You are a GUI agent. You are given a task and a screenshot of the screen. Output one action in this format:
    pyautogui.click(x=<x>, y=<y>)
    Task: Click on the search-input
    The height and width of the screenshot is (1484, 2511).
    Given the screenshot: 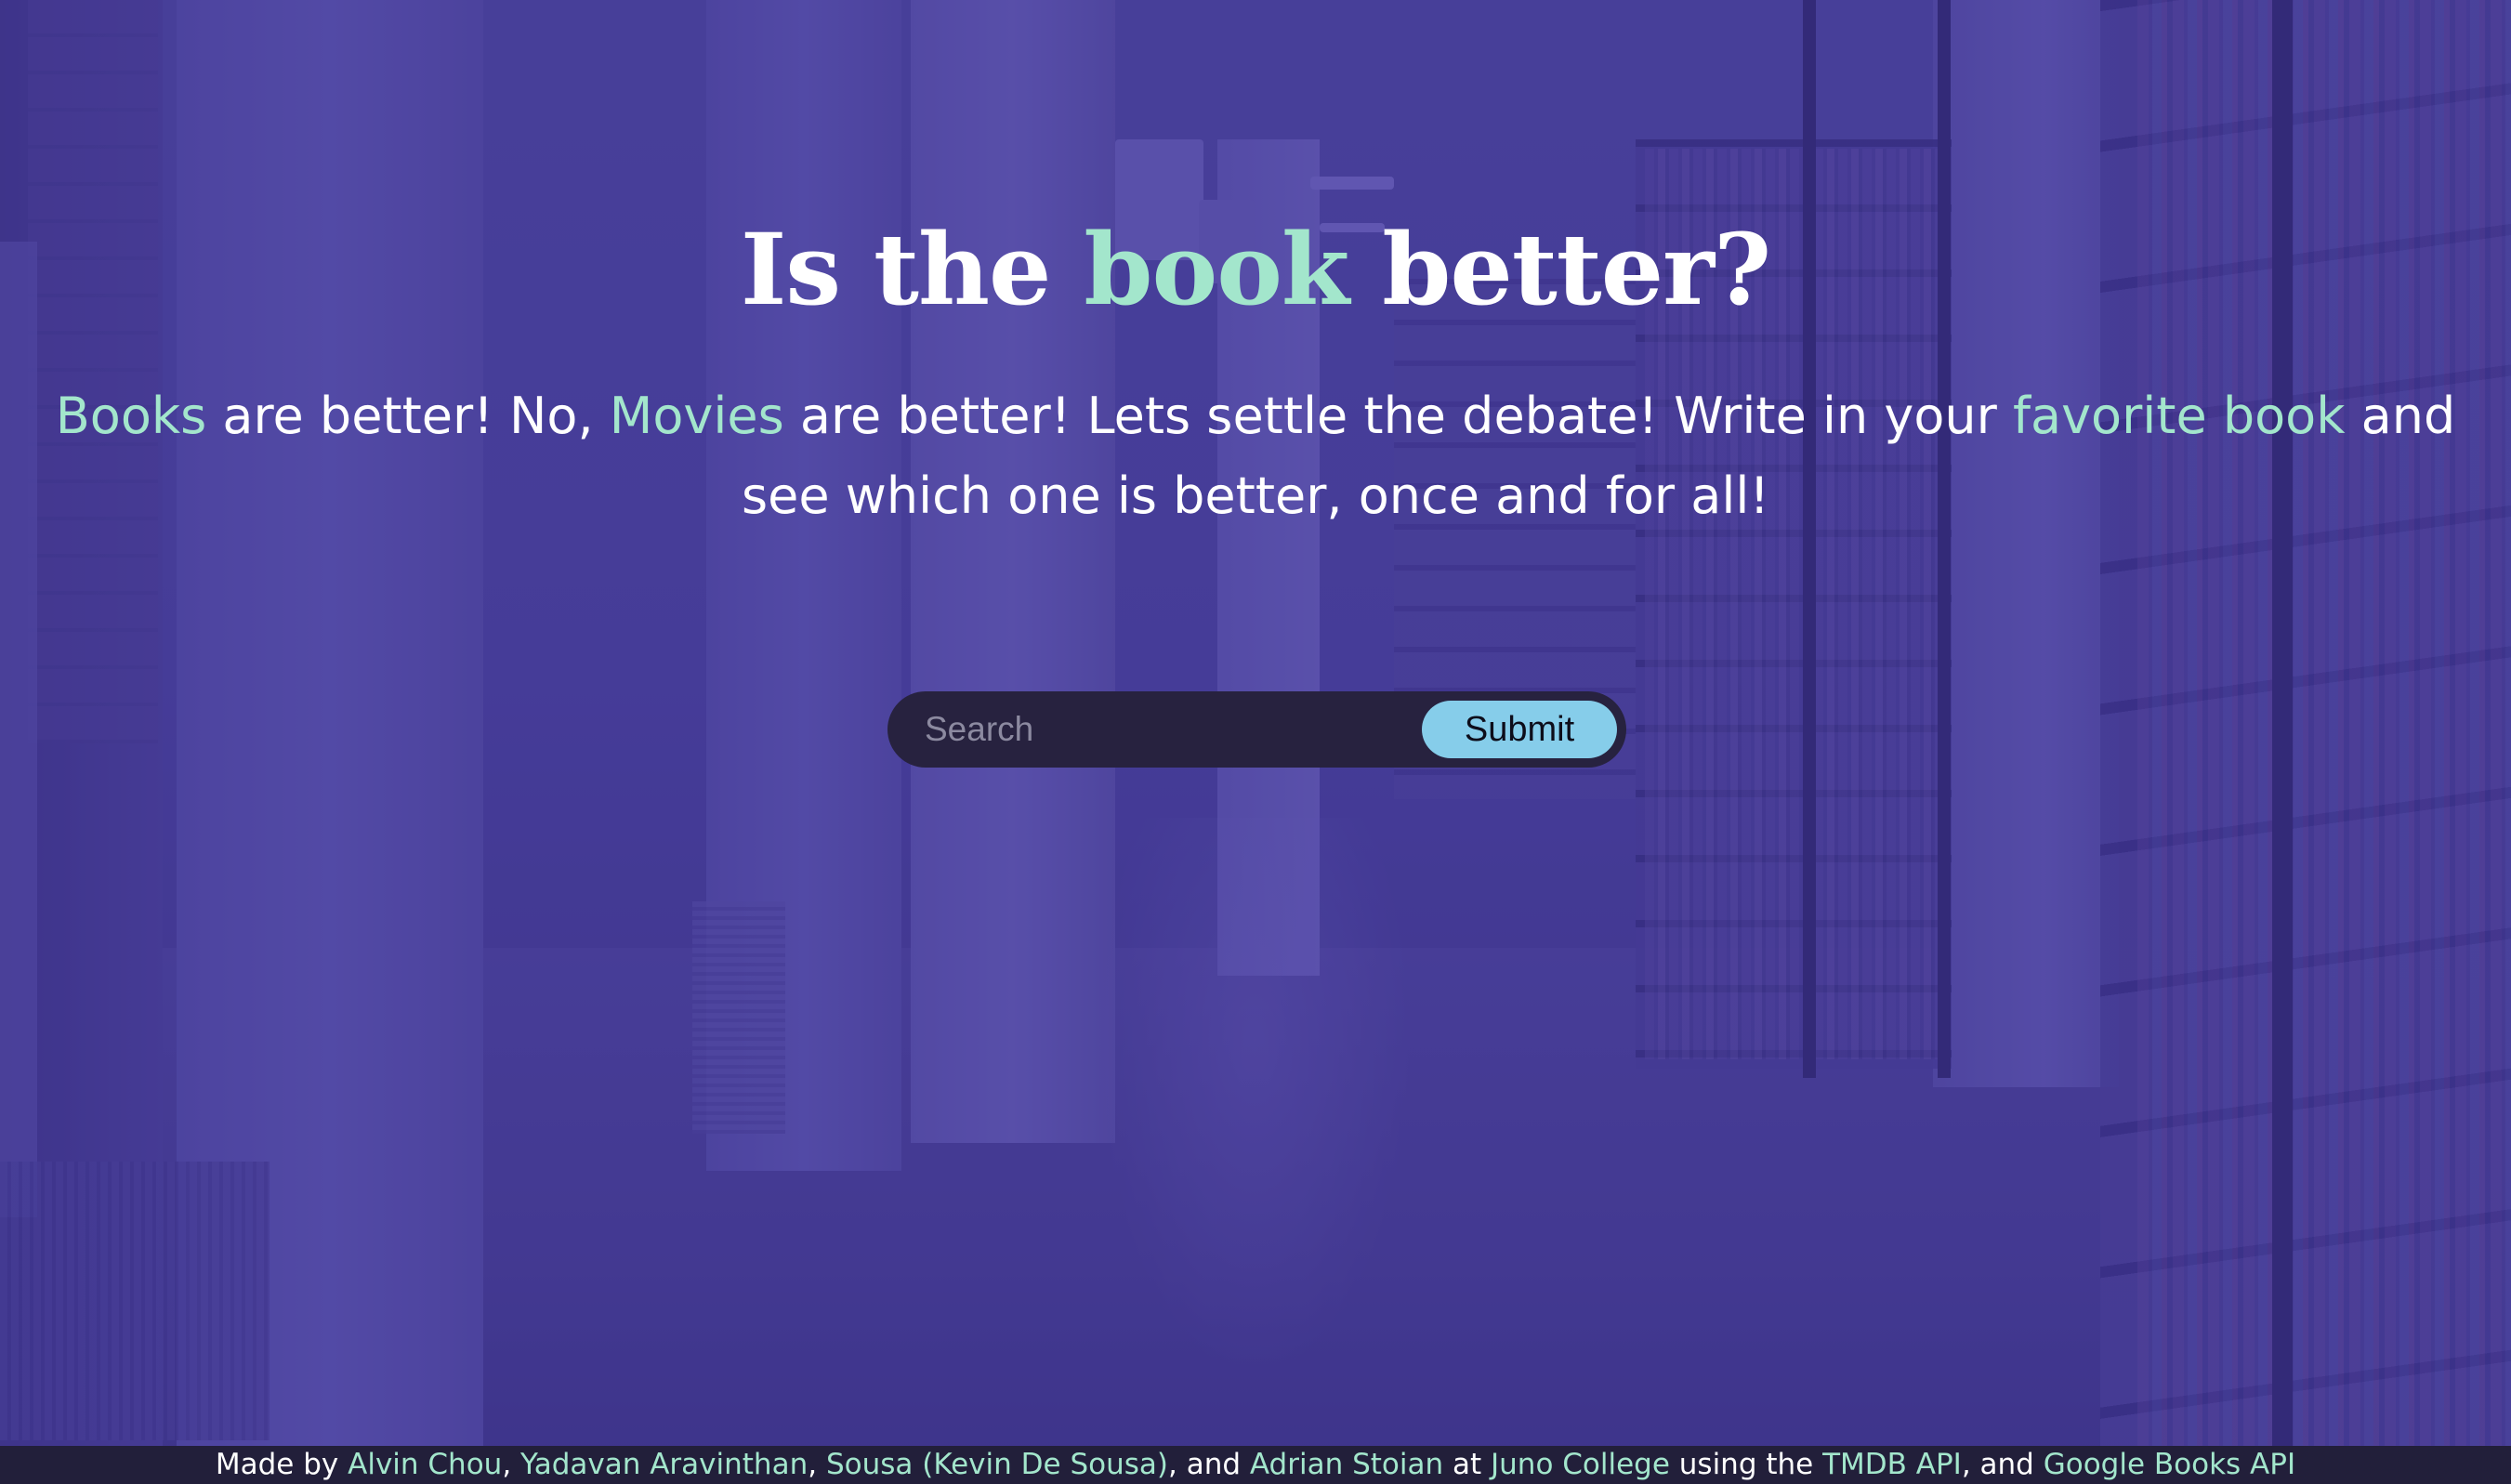 What is the action you would take?
    pyautogui.click(x=1148, y=729)
    